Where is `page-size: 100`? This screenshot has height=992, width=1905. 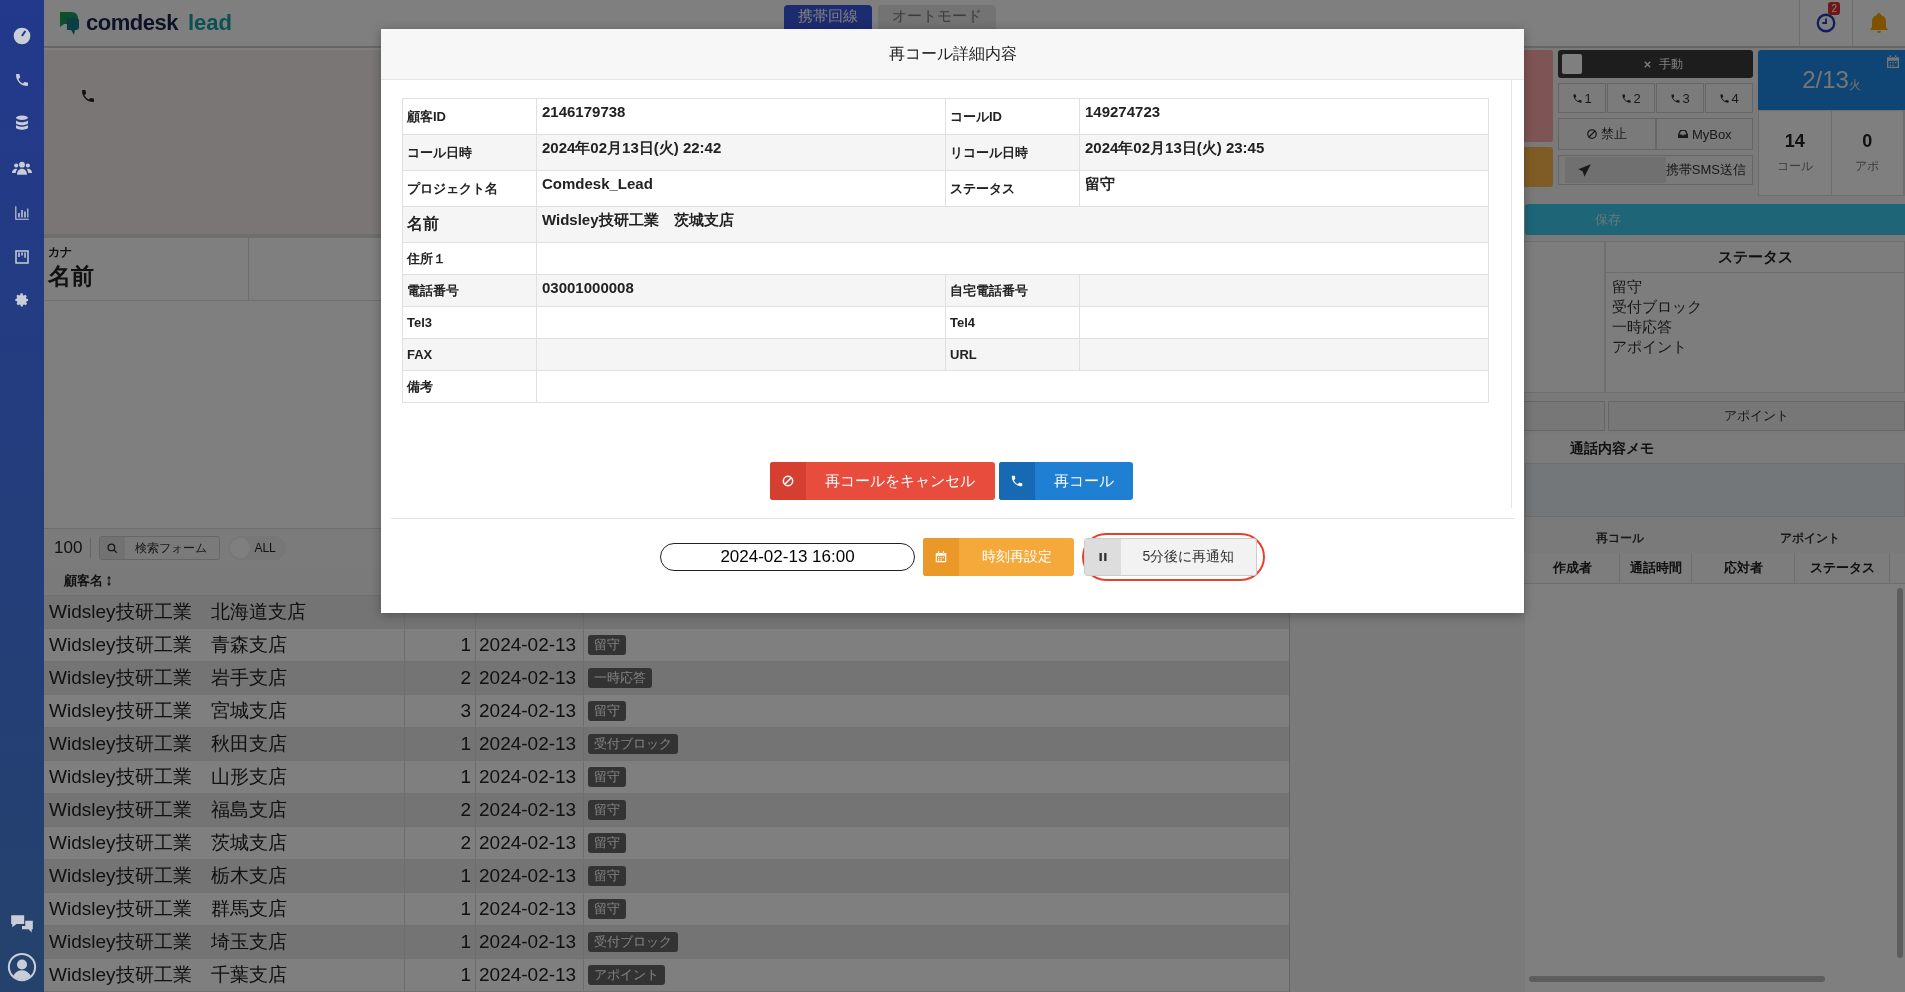
page-size: 100 is located at coordinates (73, 548).